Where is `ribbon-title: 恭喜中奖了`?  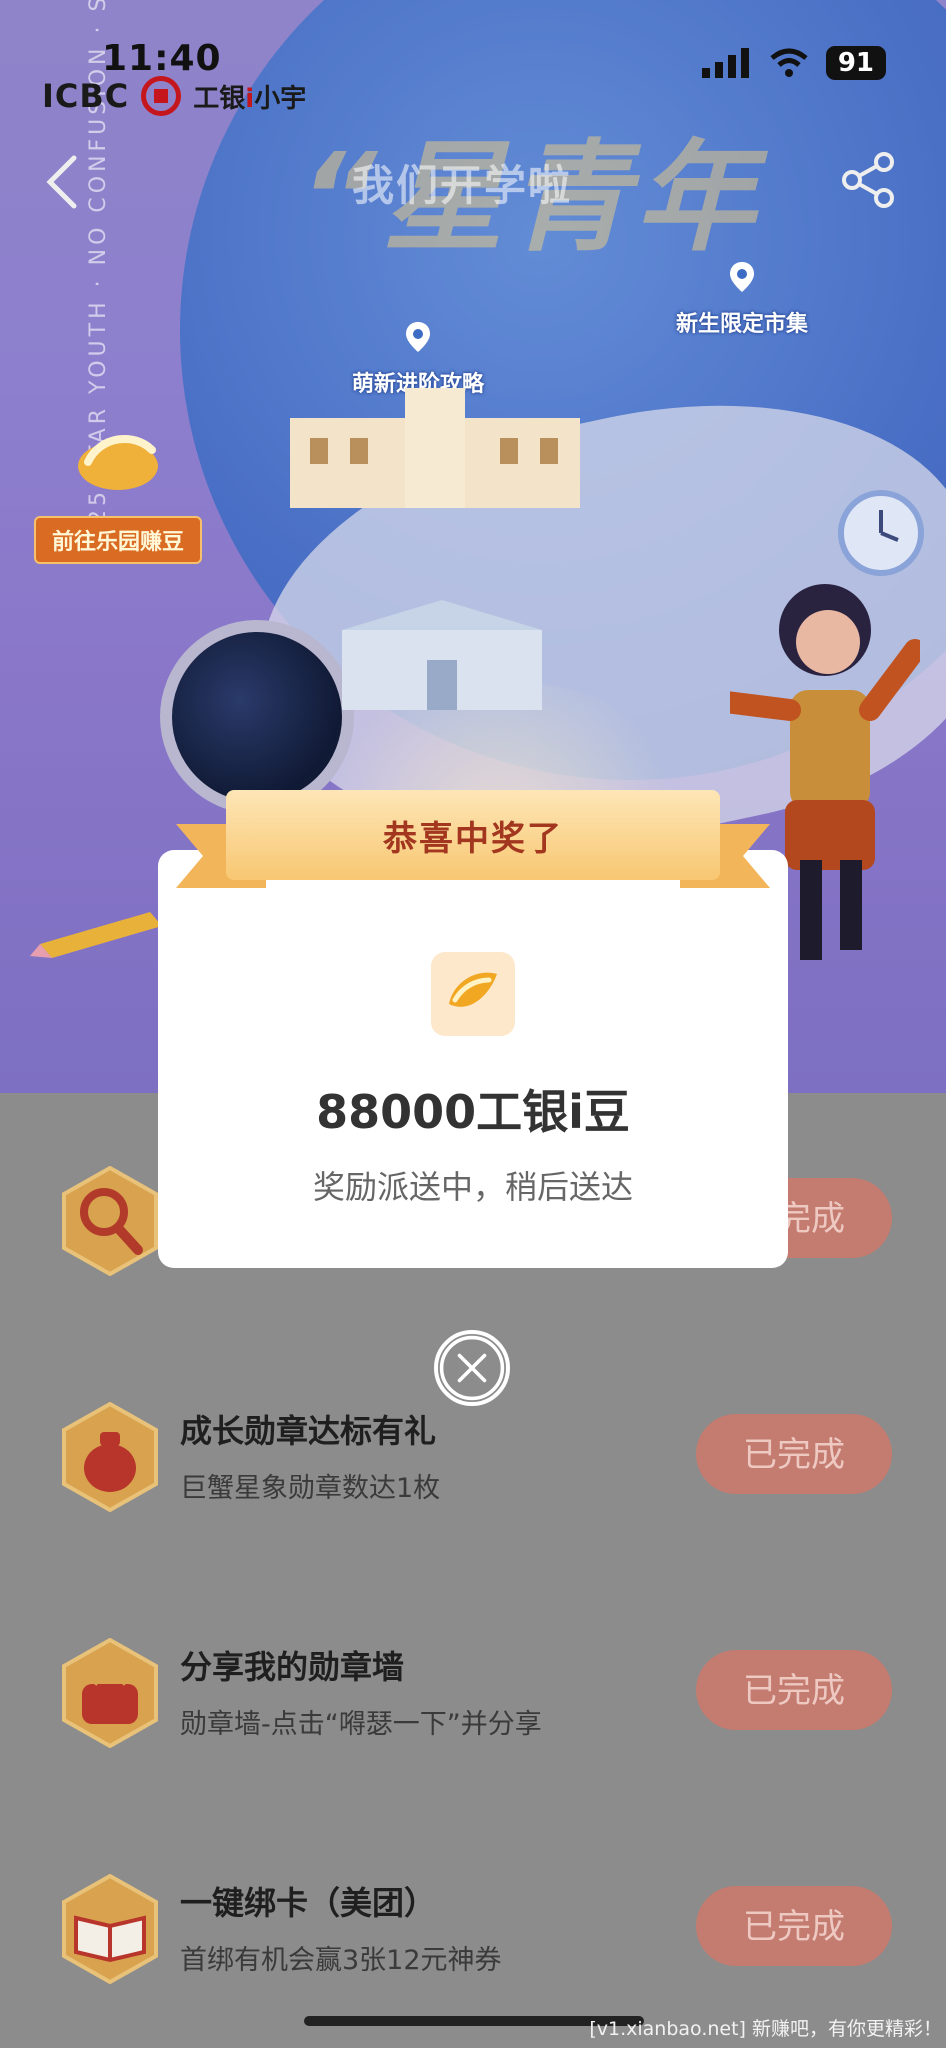
ribbon-title: 恭喜中奖了 is located at coordinates (473, 835).